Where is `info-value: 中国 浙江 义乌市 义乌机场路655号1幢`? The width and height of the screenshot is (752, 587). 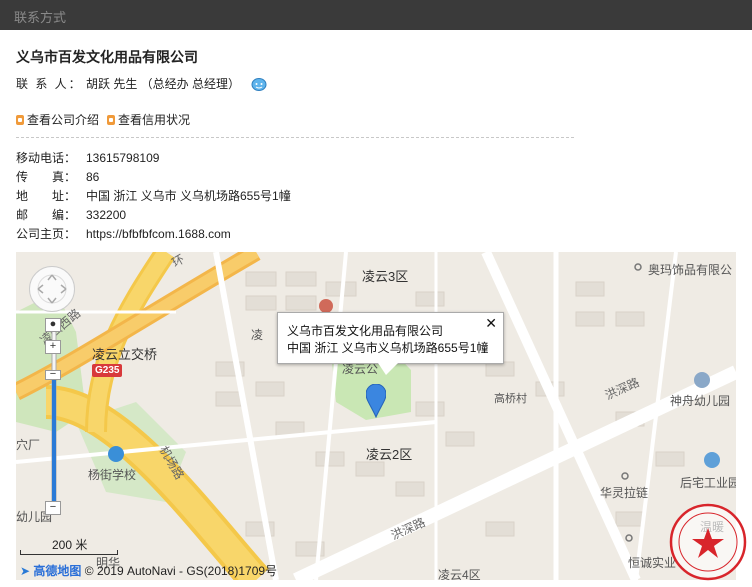 info-value: 中国 浙江 义乌市 义乌机场路655号1幢 is located at coordinates (188, 196).